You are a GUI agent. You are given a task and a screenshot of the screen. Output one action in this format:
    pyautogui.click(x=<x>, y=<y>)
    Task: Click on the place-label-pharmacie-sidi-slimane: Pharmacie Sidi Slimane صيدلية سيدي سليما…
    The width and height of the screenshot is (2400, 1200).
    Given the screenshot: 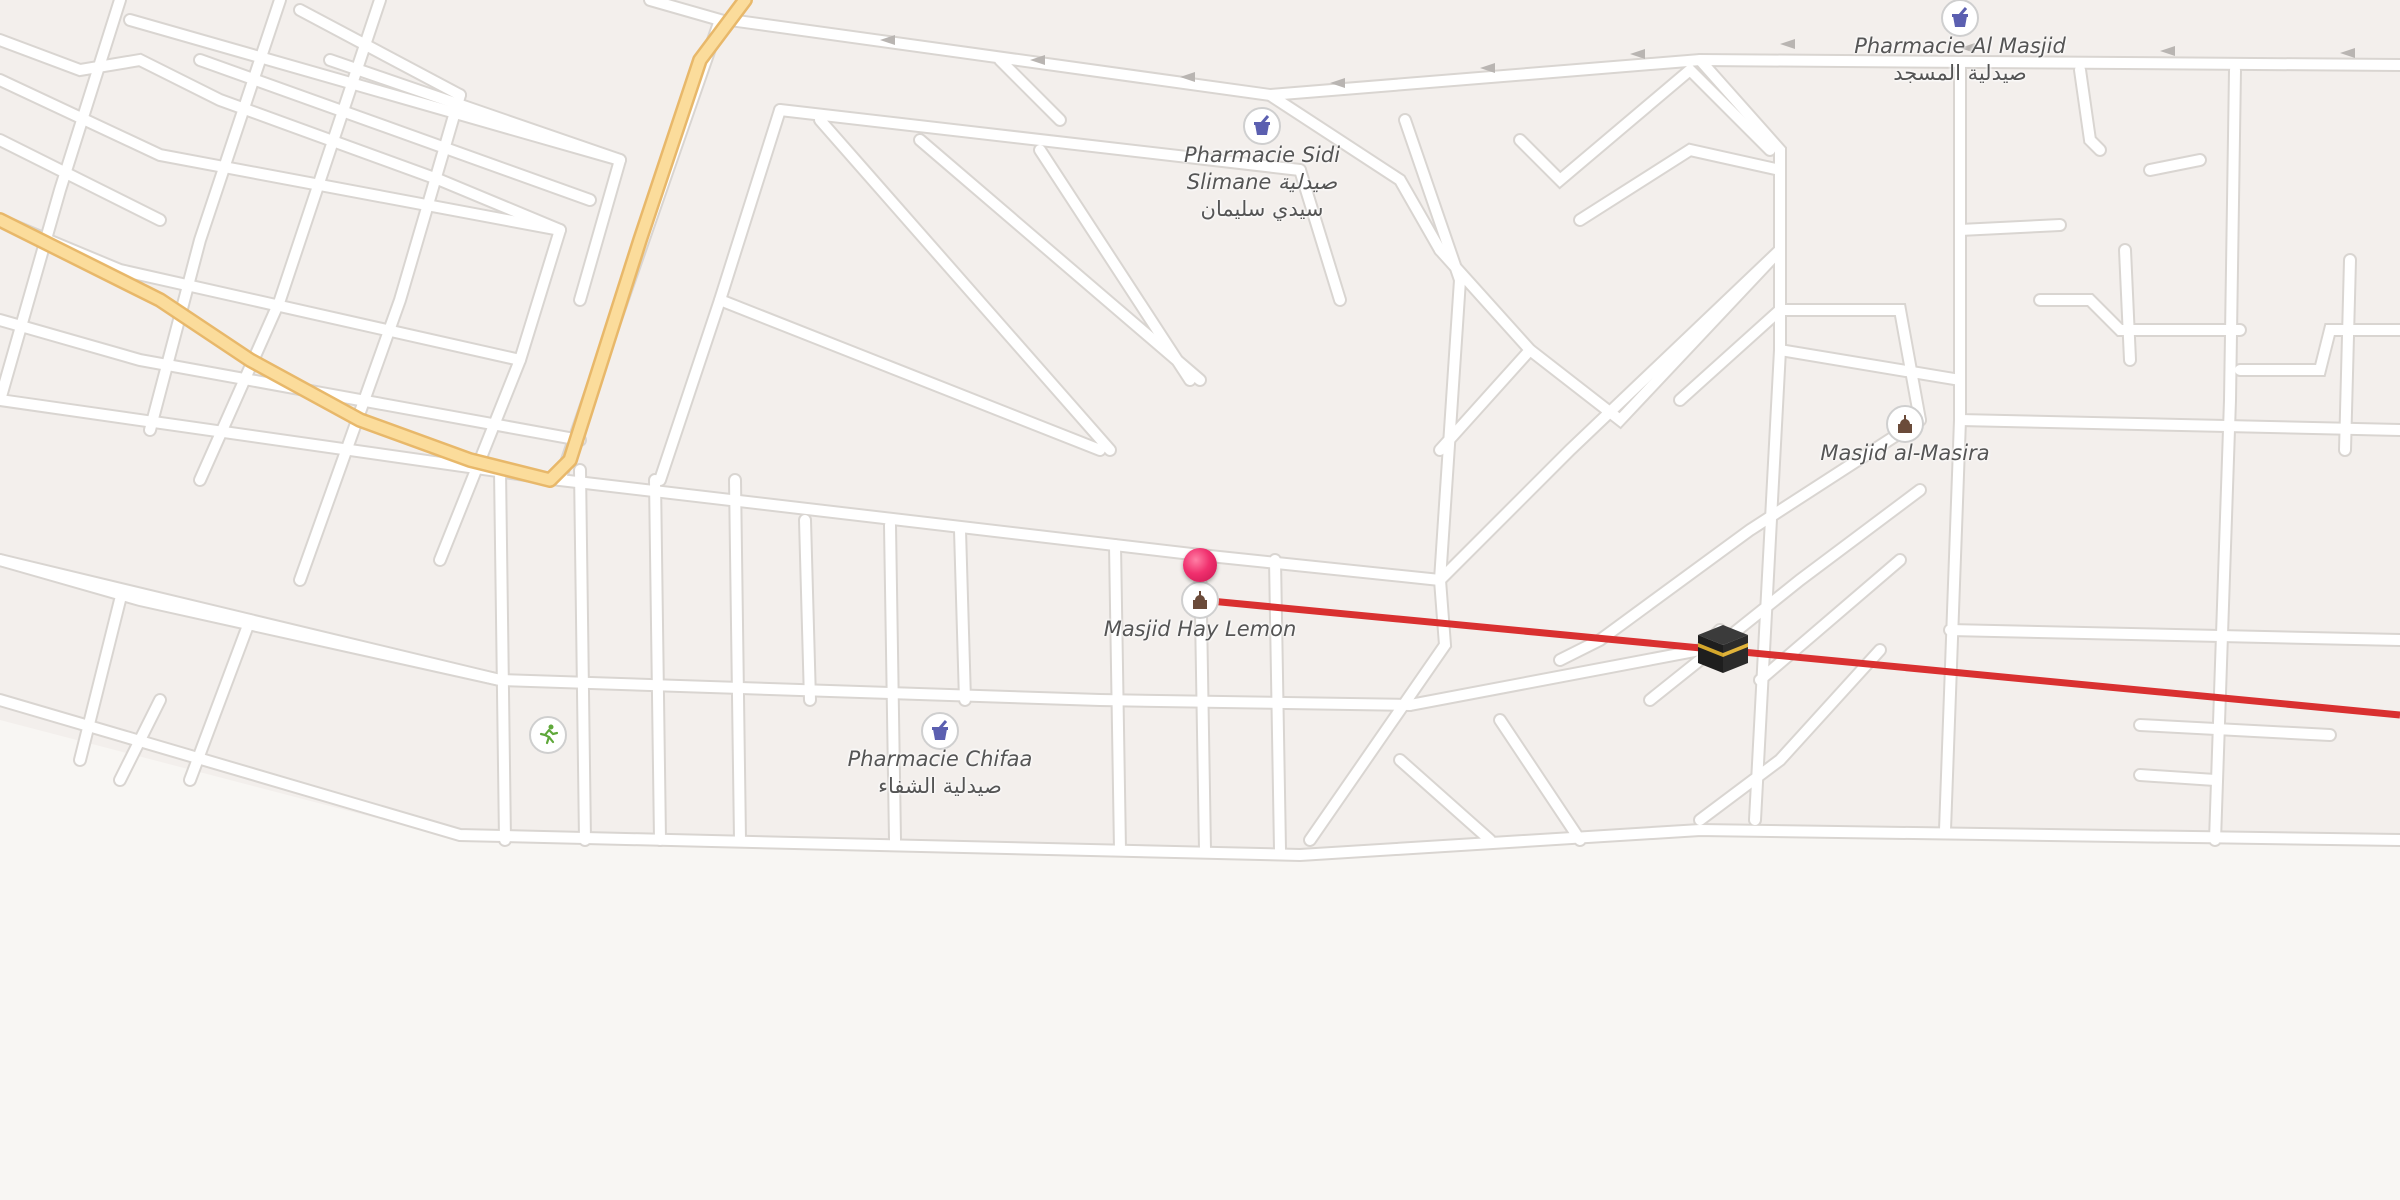 What is the action you would take?
    pyautogui.click(x=1262, y=182)
    